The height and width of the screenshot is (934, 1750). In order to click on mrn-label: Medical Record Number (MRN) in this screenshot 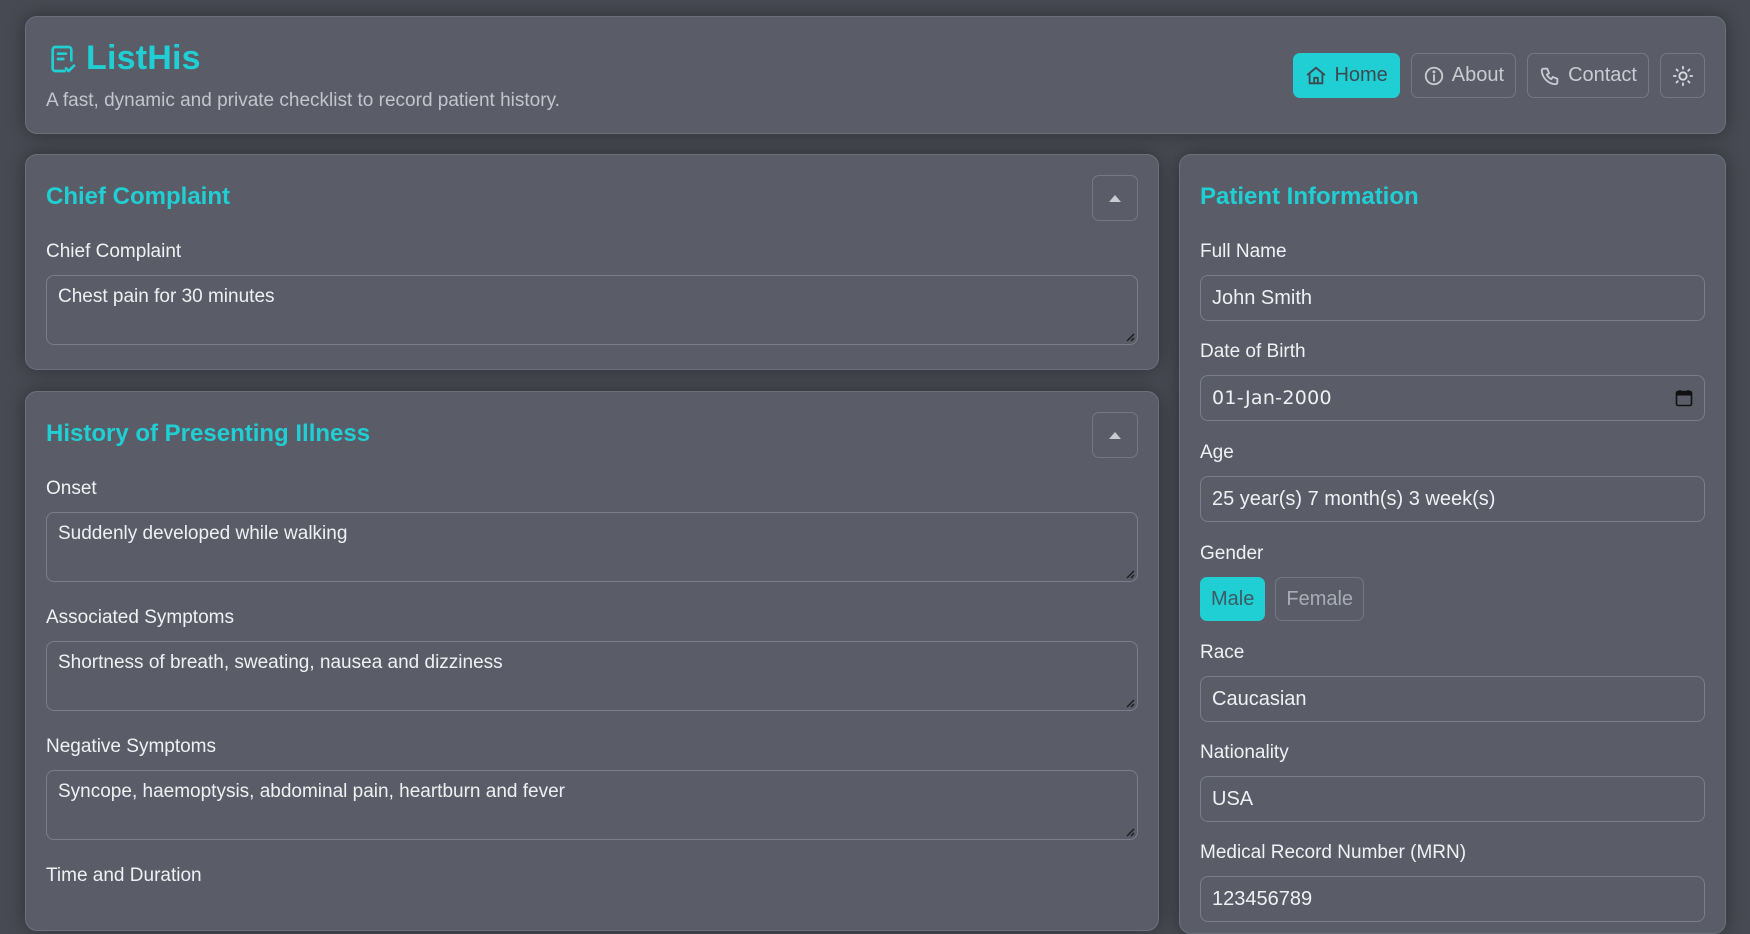, I will do `click(1333, 852)`.